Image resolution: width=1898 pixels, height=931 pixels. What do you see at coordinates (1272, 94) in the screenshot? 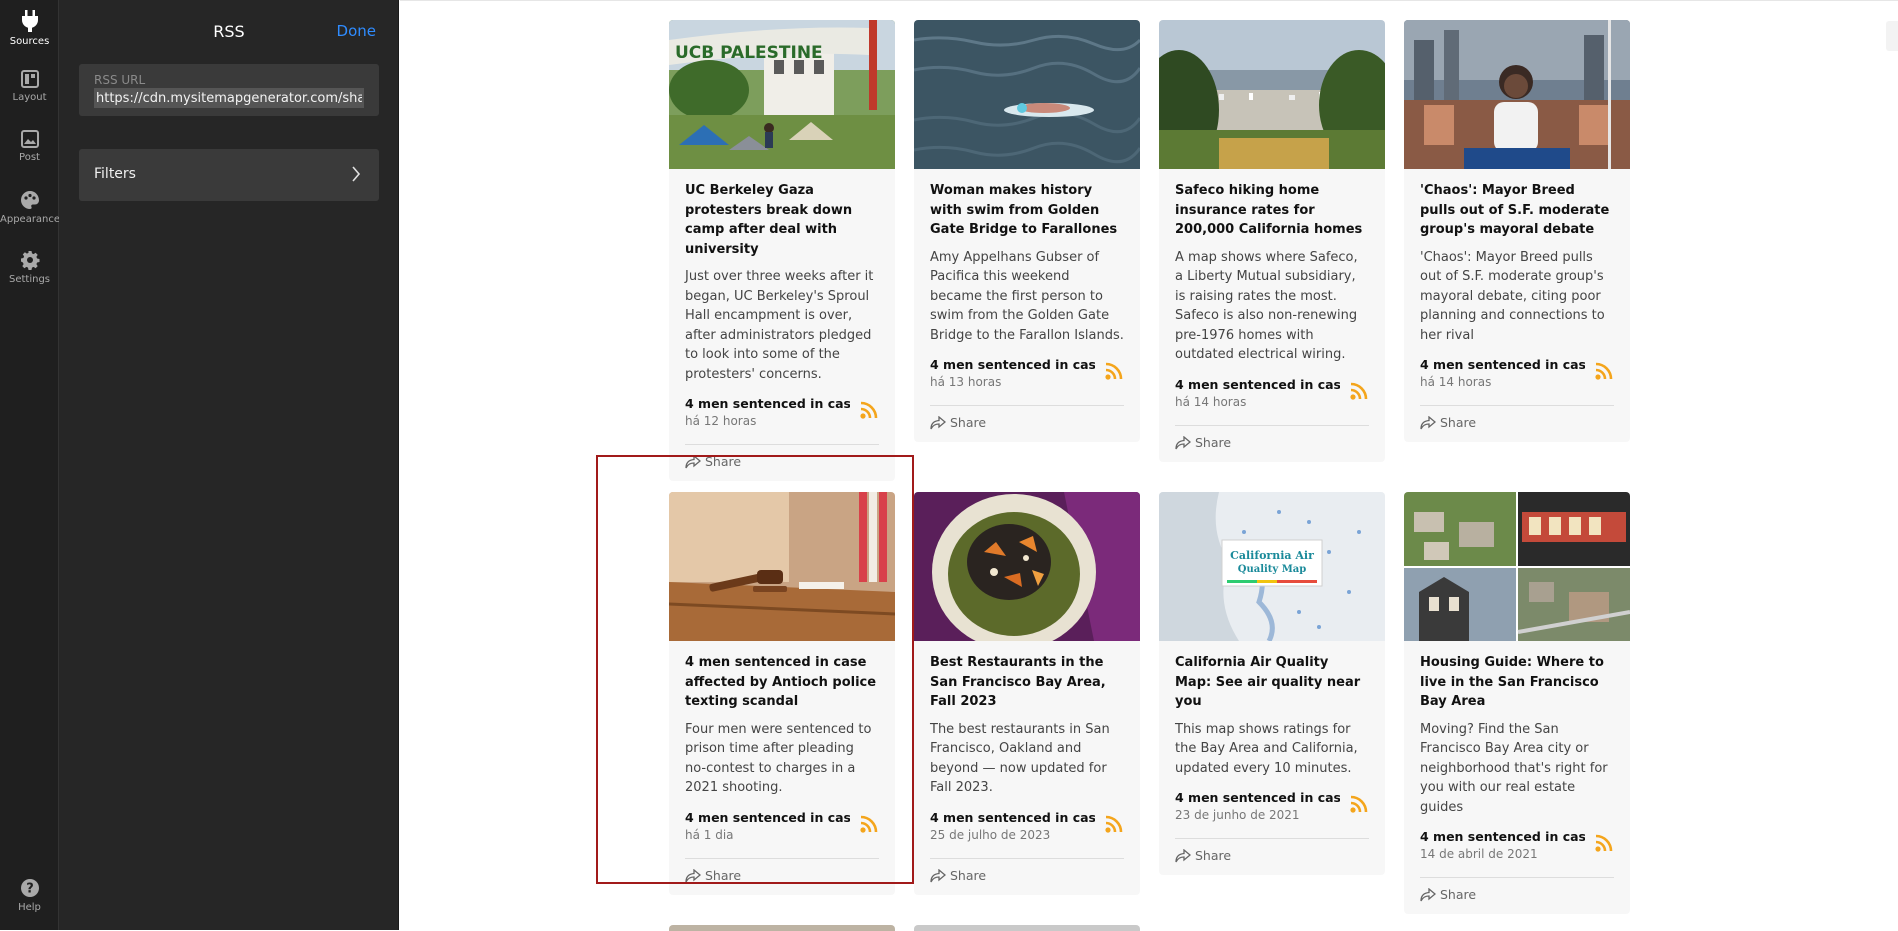
I see `post-image-city-hills` at bounding box center [1272, 94].